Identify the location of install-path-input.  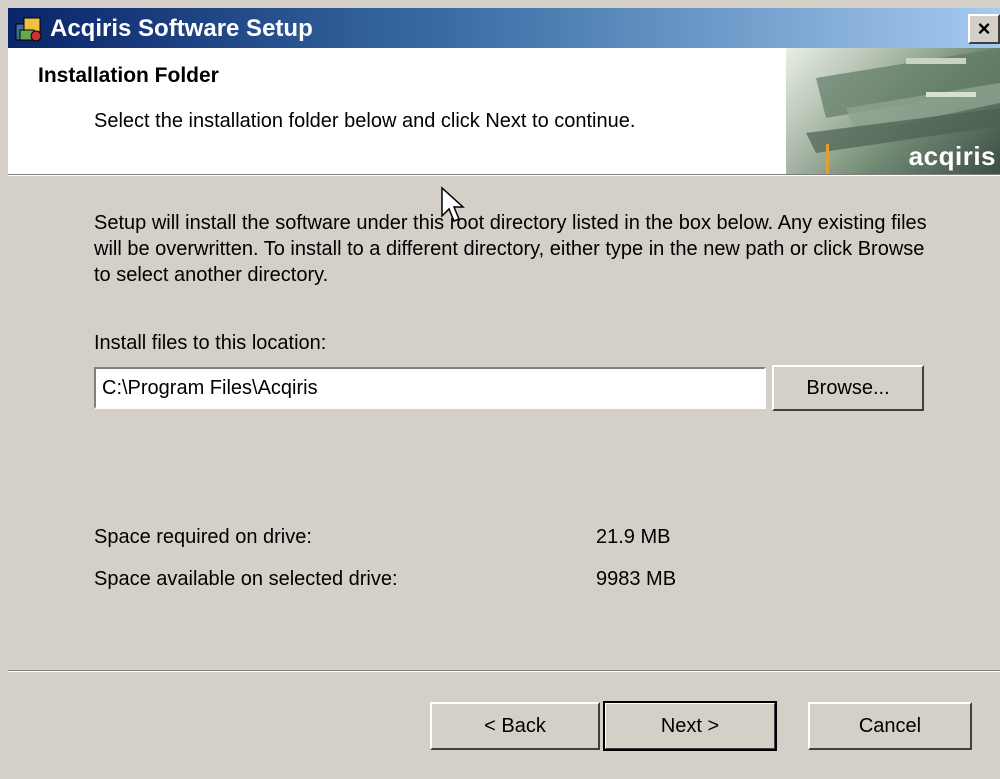
(430, 388).